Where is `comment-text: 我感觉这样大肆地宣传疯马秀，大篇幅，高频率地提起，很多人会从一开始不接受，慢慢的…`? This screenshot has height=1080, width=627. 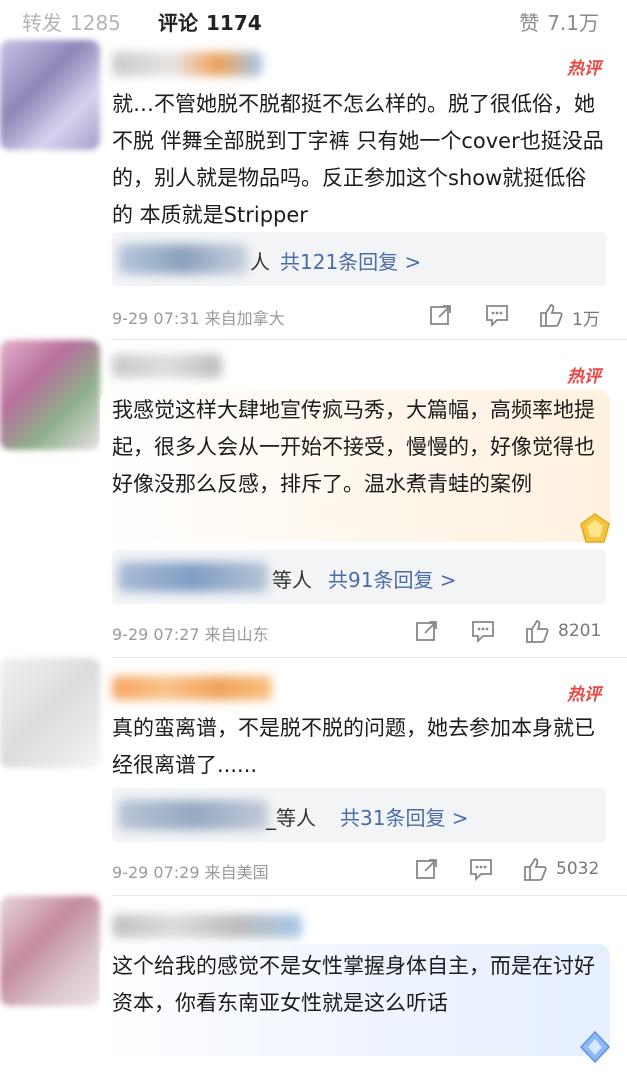 comment-text: 我感觉这样大肆地宣传疯马秀，大篇幅，高频率地提起，很多人会从一开始不接受，慢慢的… is located at coordinates (353, 447).